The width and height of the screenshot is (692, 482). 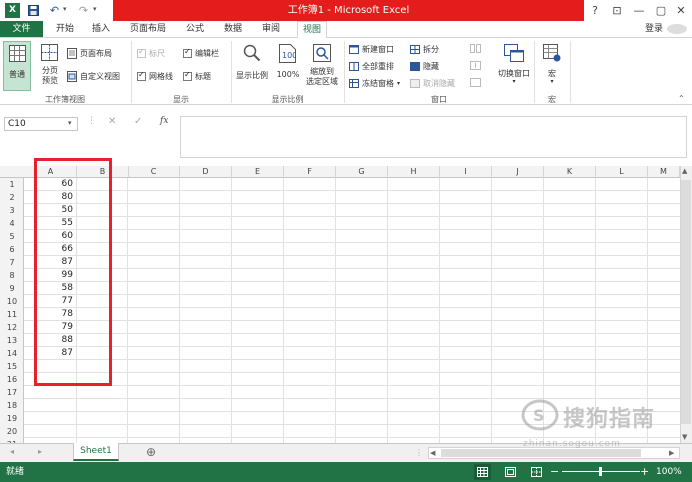 What do you see at coordinates (141, 52) in the screenshot?
I see `ruler-check-icon` at bounding box center [141, 52].